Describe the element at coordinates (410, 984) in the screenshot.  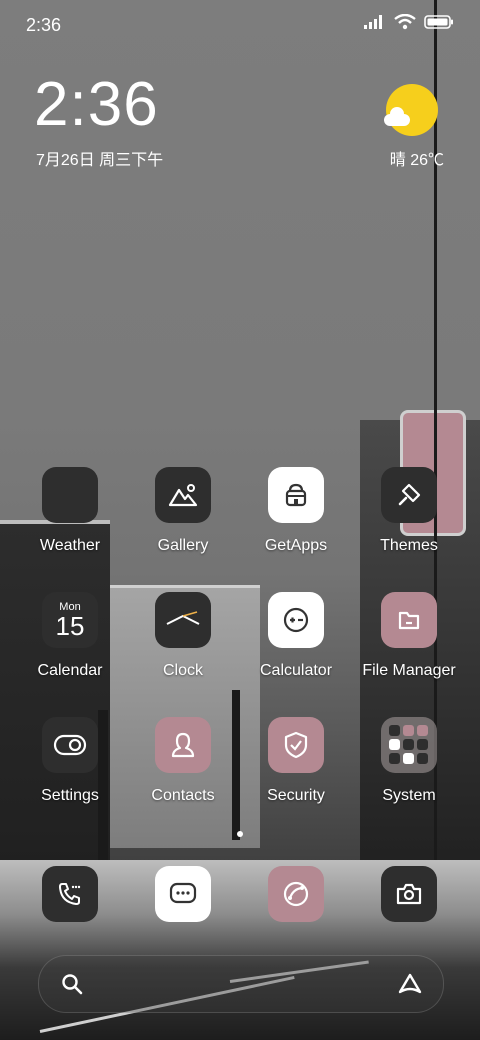
I see `assistant-icon` at that location.